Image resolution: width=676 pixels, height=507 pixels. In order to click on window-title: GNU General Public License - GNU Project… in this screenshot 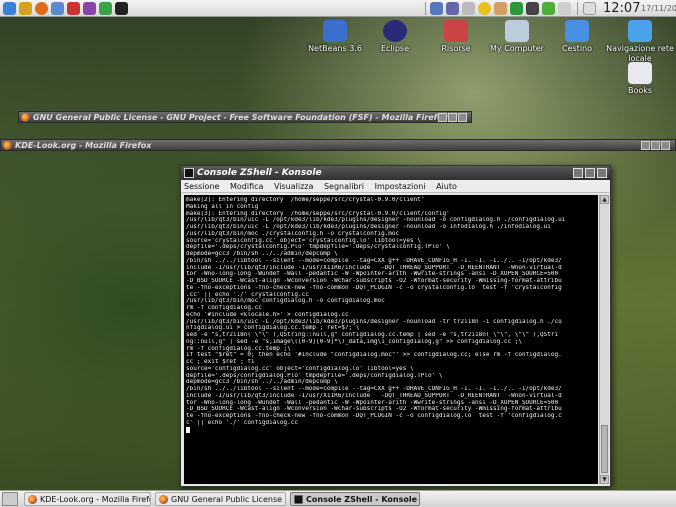, I will do `click(240, 117)`.